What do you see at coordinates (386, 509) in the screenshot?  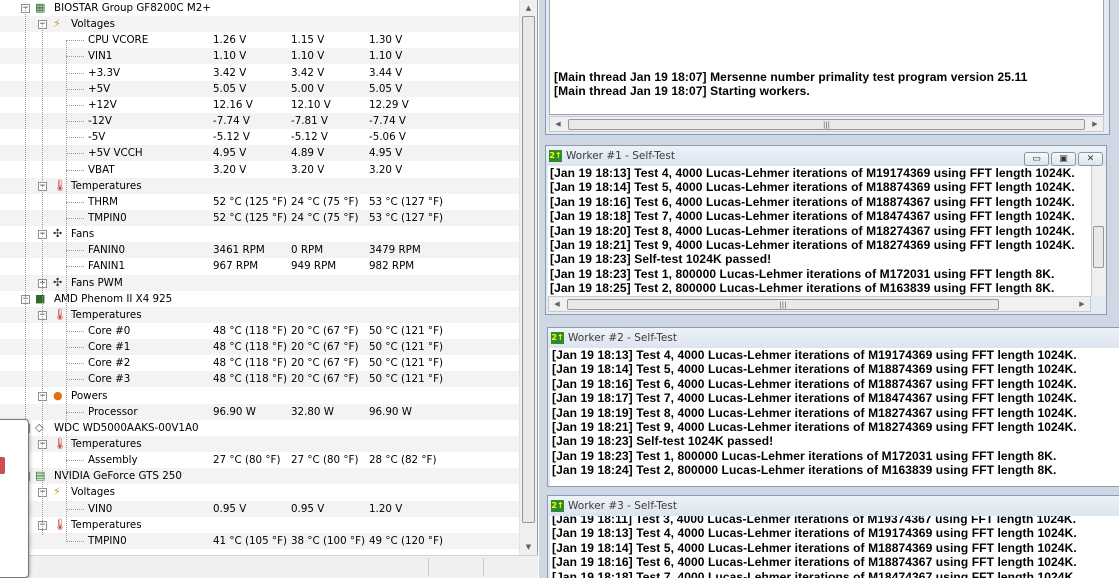 I see `max-value: 1.20 V` at bounding box center [386, 509].